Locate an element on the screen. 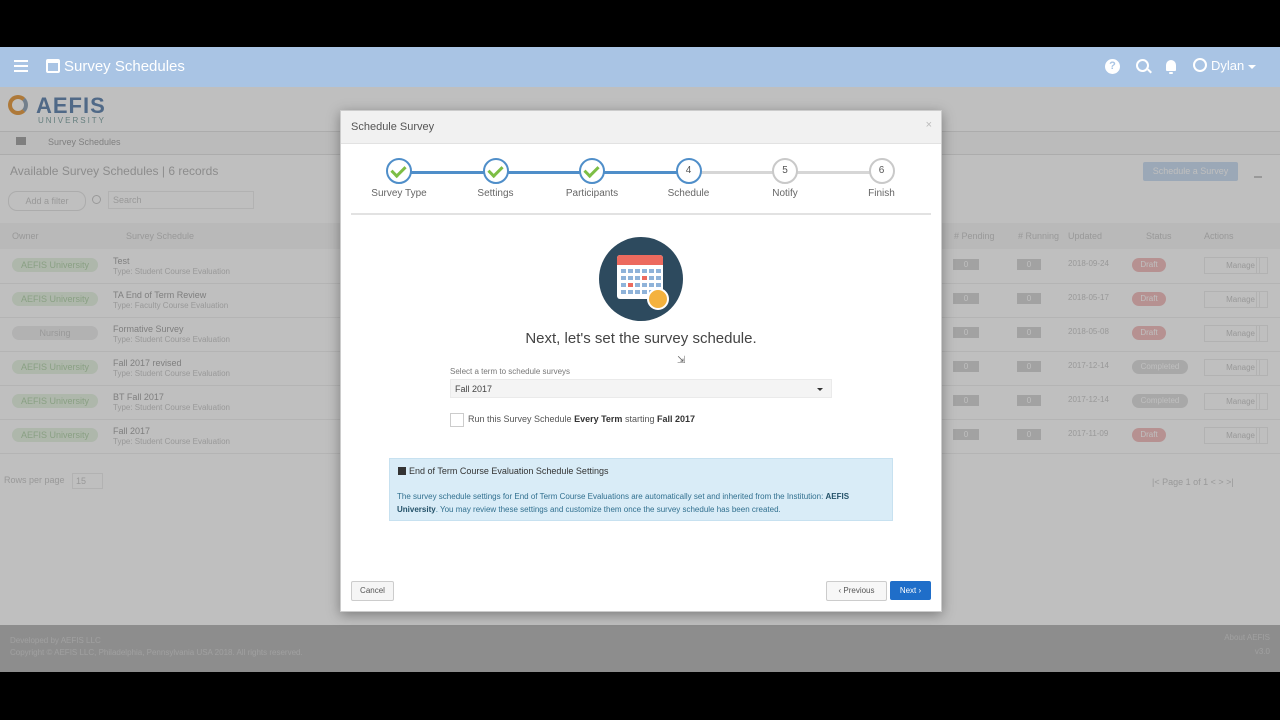 The image size is (1280, 720). term-label: Select a term to schedule surveys is located at coordinates (510, 371).